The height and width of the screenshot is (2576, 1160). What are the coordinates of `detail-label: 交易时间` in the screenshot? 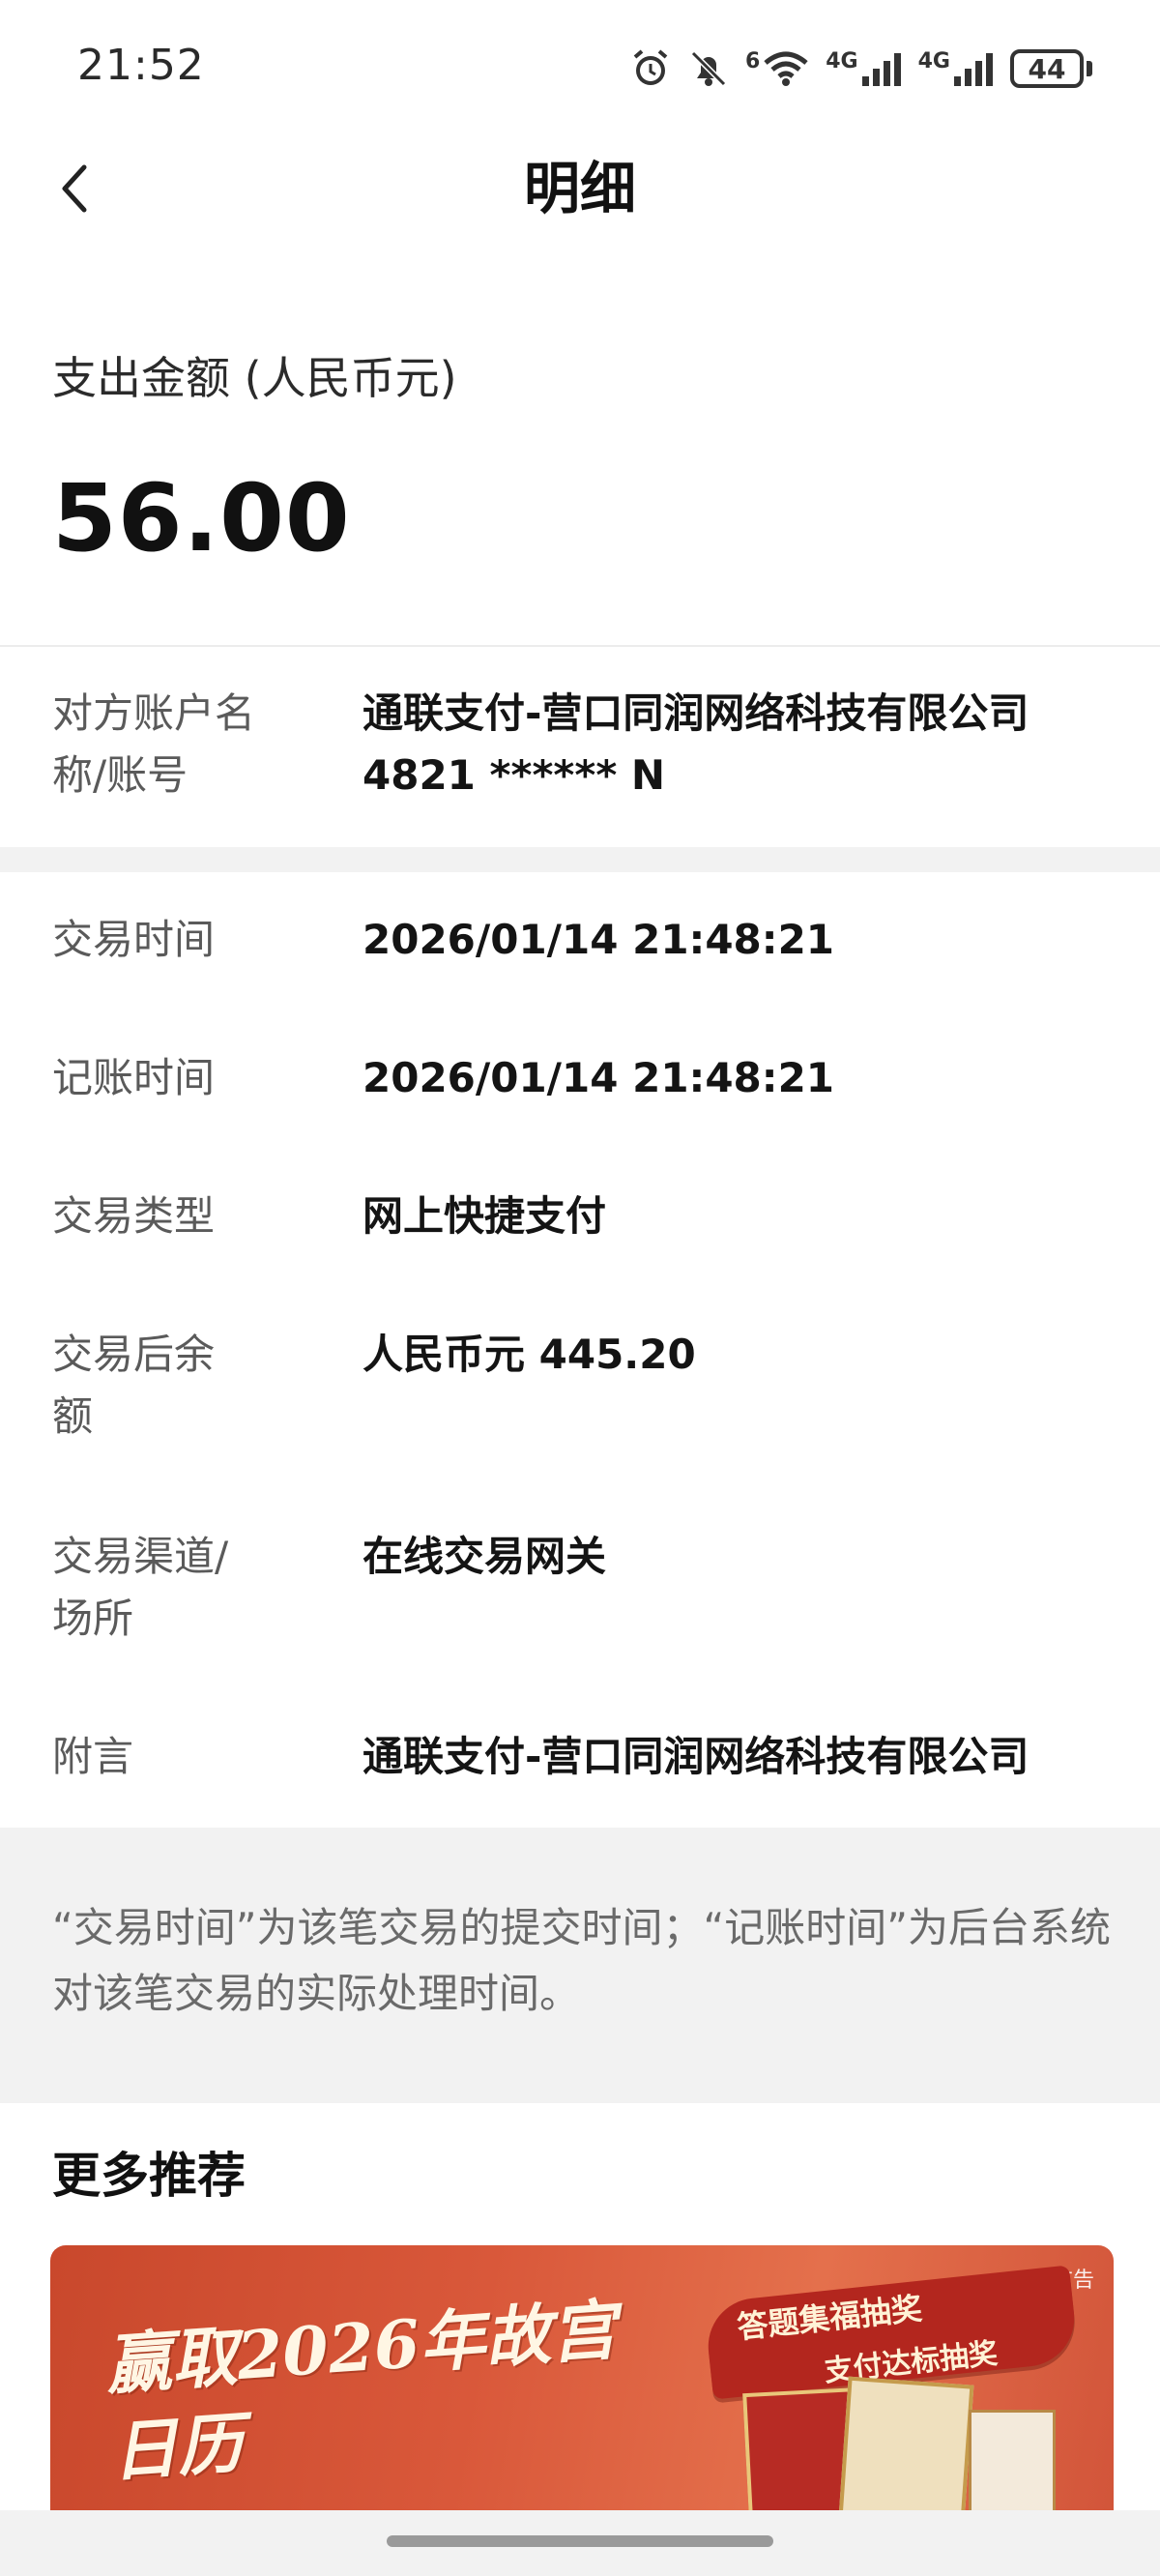 It's located at (134, 939).